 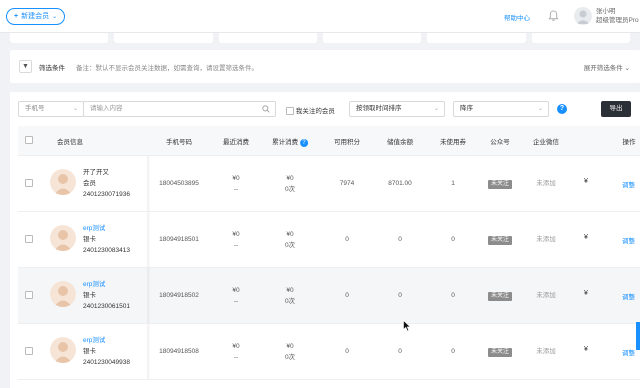 I want to click on export-button: 导出, so click(x=616, y=109).